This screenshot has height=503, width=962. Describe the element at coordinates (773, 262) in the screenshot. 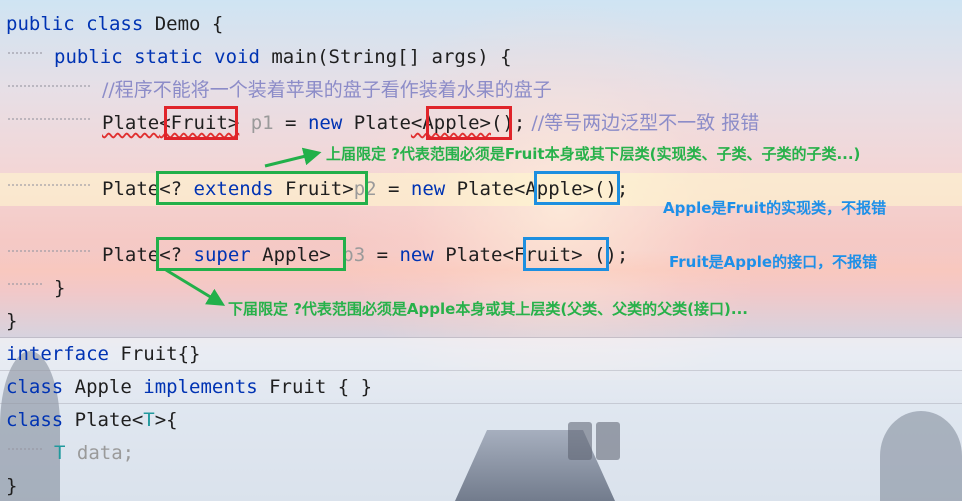

I see `fruit-interface-note: Fruit是Apple的接口，不报错` at that location.